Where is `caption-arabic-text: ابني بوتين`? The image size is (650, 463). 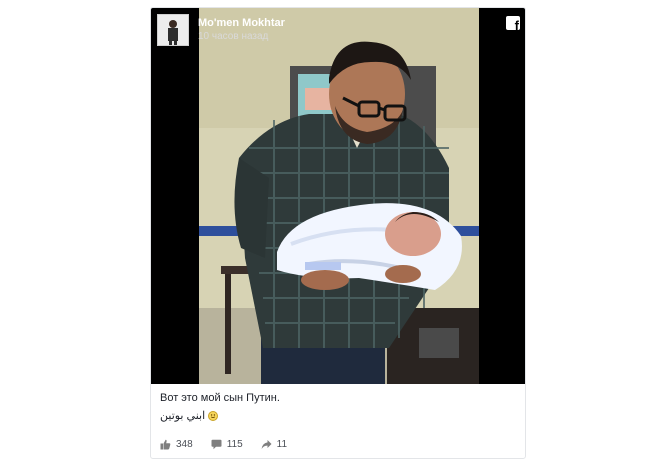 caption-arabic-text: ابني بوتين is located at coordinates (183, 416).